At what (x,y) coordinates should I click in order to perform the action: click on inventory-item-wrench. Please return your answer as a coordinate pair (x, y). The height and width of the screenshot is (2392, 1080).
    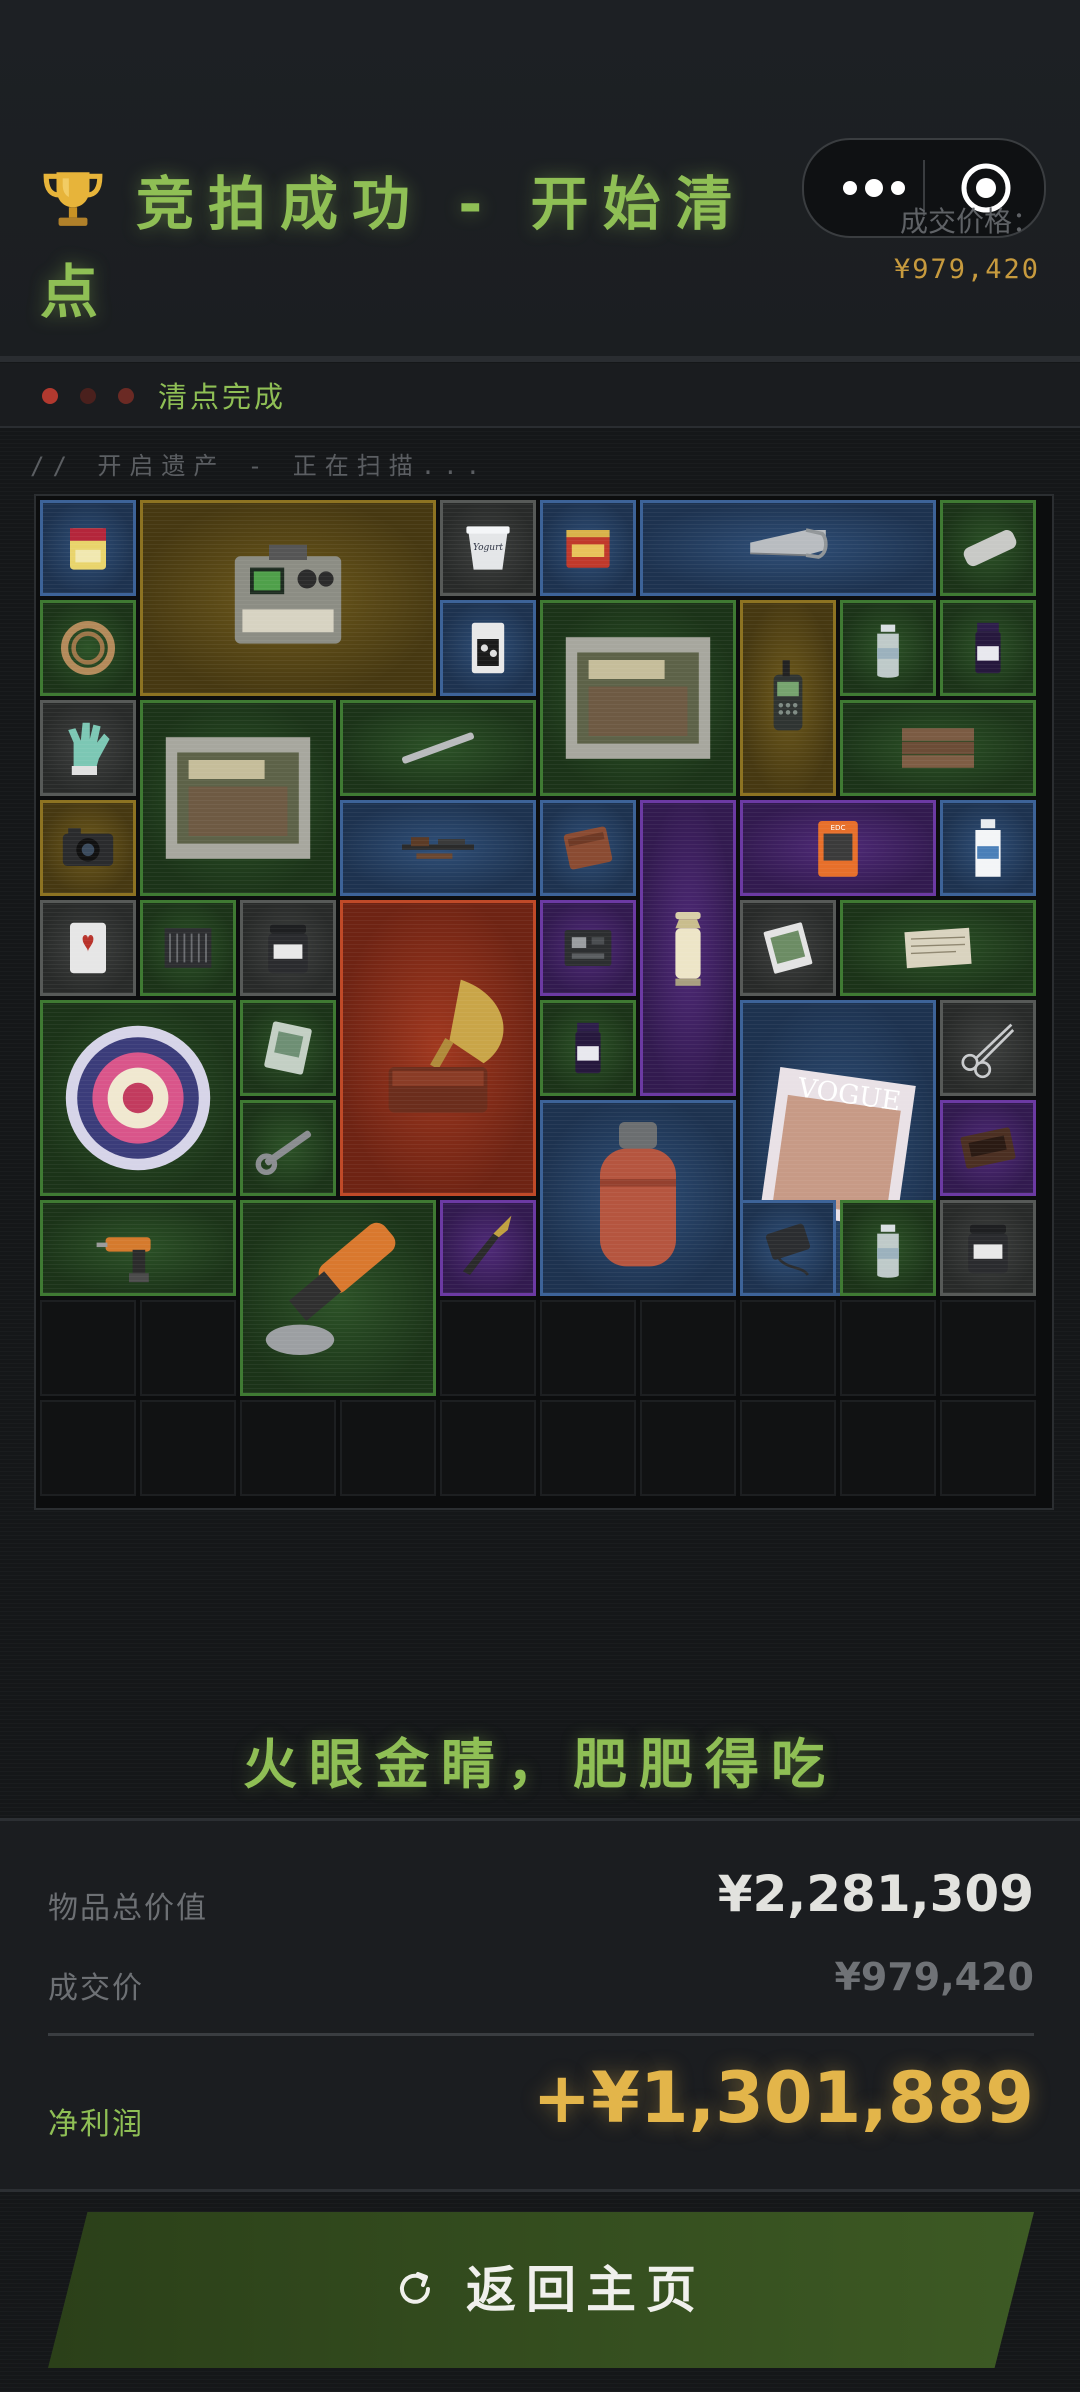
    Looking at the image, I should click on (288, 1148).